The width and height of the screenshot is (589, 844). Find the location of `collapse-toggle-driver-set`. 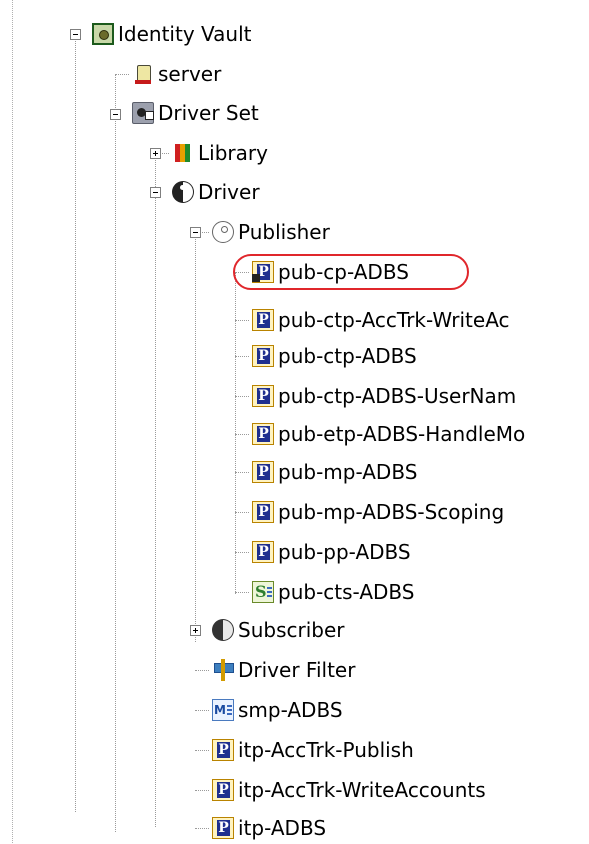

collapse-toggle-driver-set is located at coordinates (115, 114).